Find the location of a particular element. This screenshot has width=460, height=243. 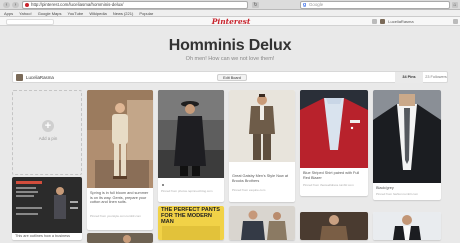

avatar is located at coordinates (383, 22).